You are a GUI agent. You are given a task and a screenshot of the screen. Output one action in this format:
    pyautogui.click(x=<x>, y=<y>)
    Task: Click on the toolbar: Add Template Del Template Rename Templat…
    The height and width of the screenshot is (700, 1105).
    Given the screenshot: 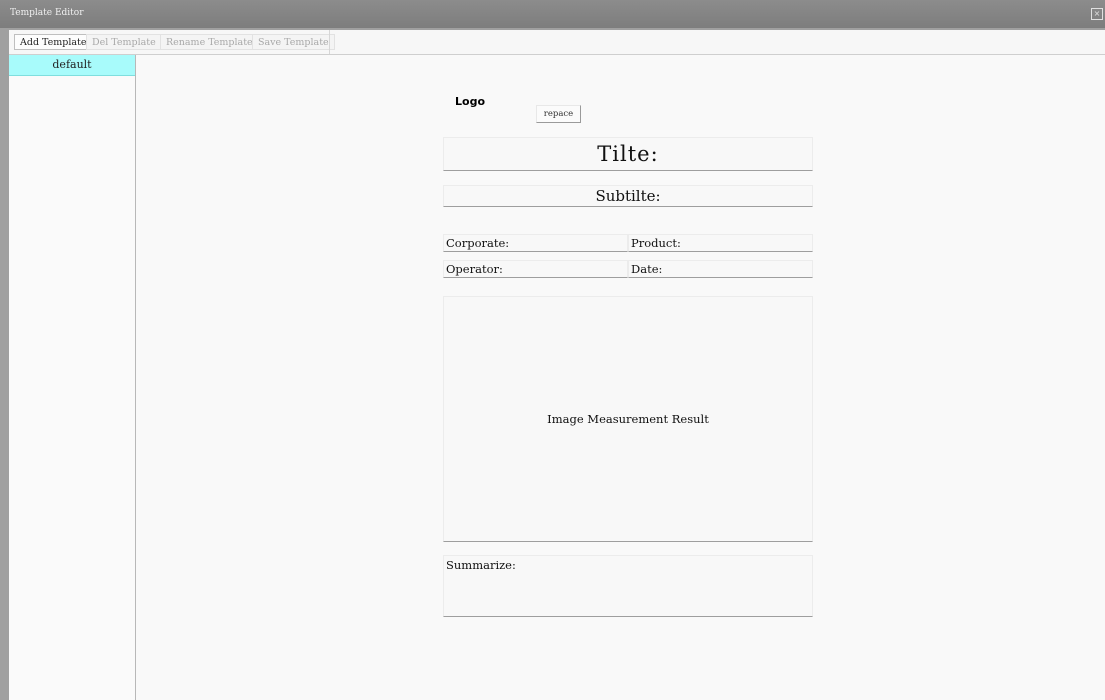 What is the action you would take?
    pyautogui.click(x=557, y=42)
    